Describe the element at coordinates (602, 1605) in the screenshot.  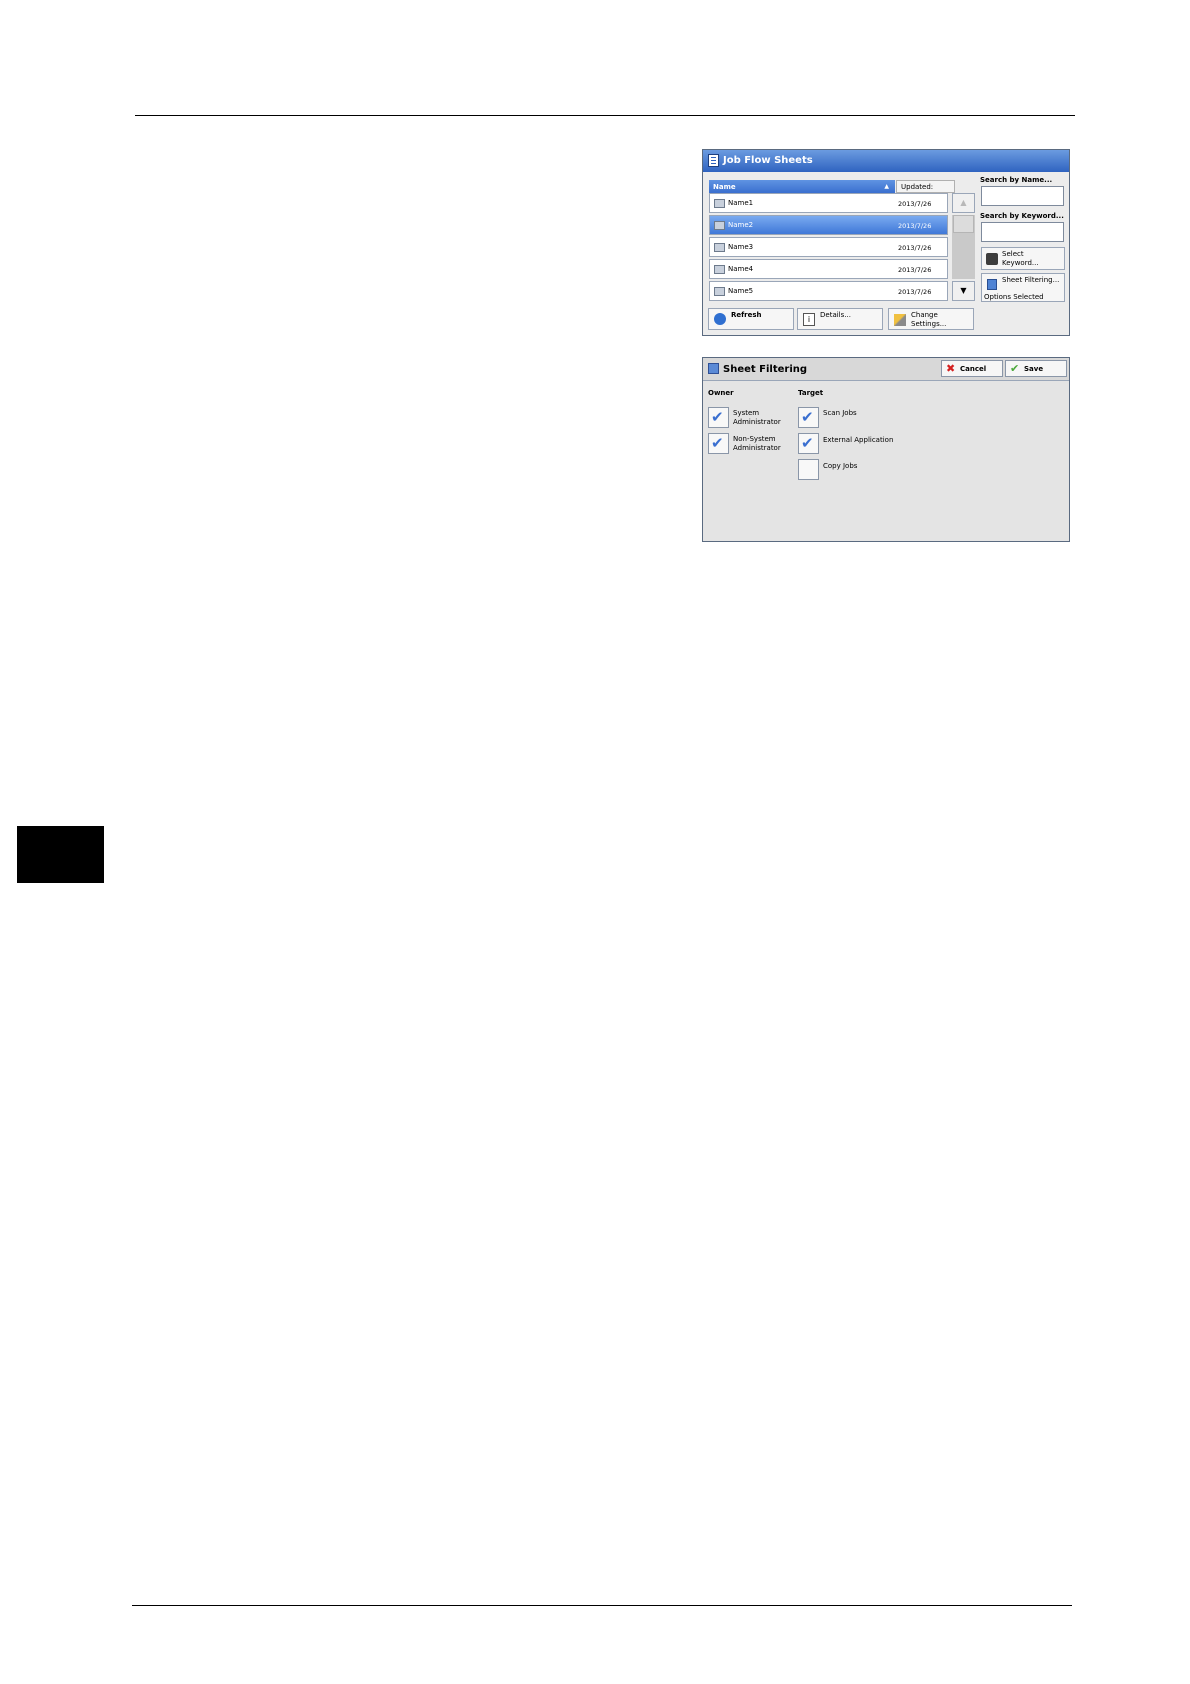
I see `footer-rule` at that location.